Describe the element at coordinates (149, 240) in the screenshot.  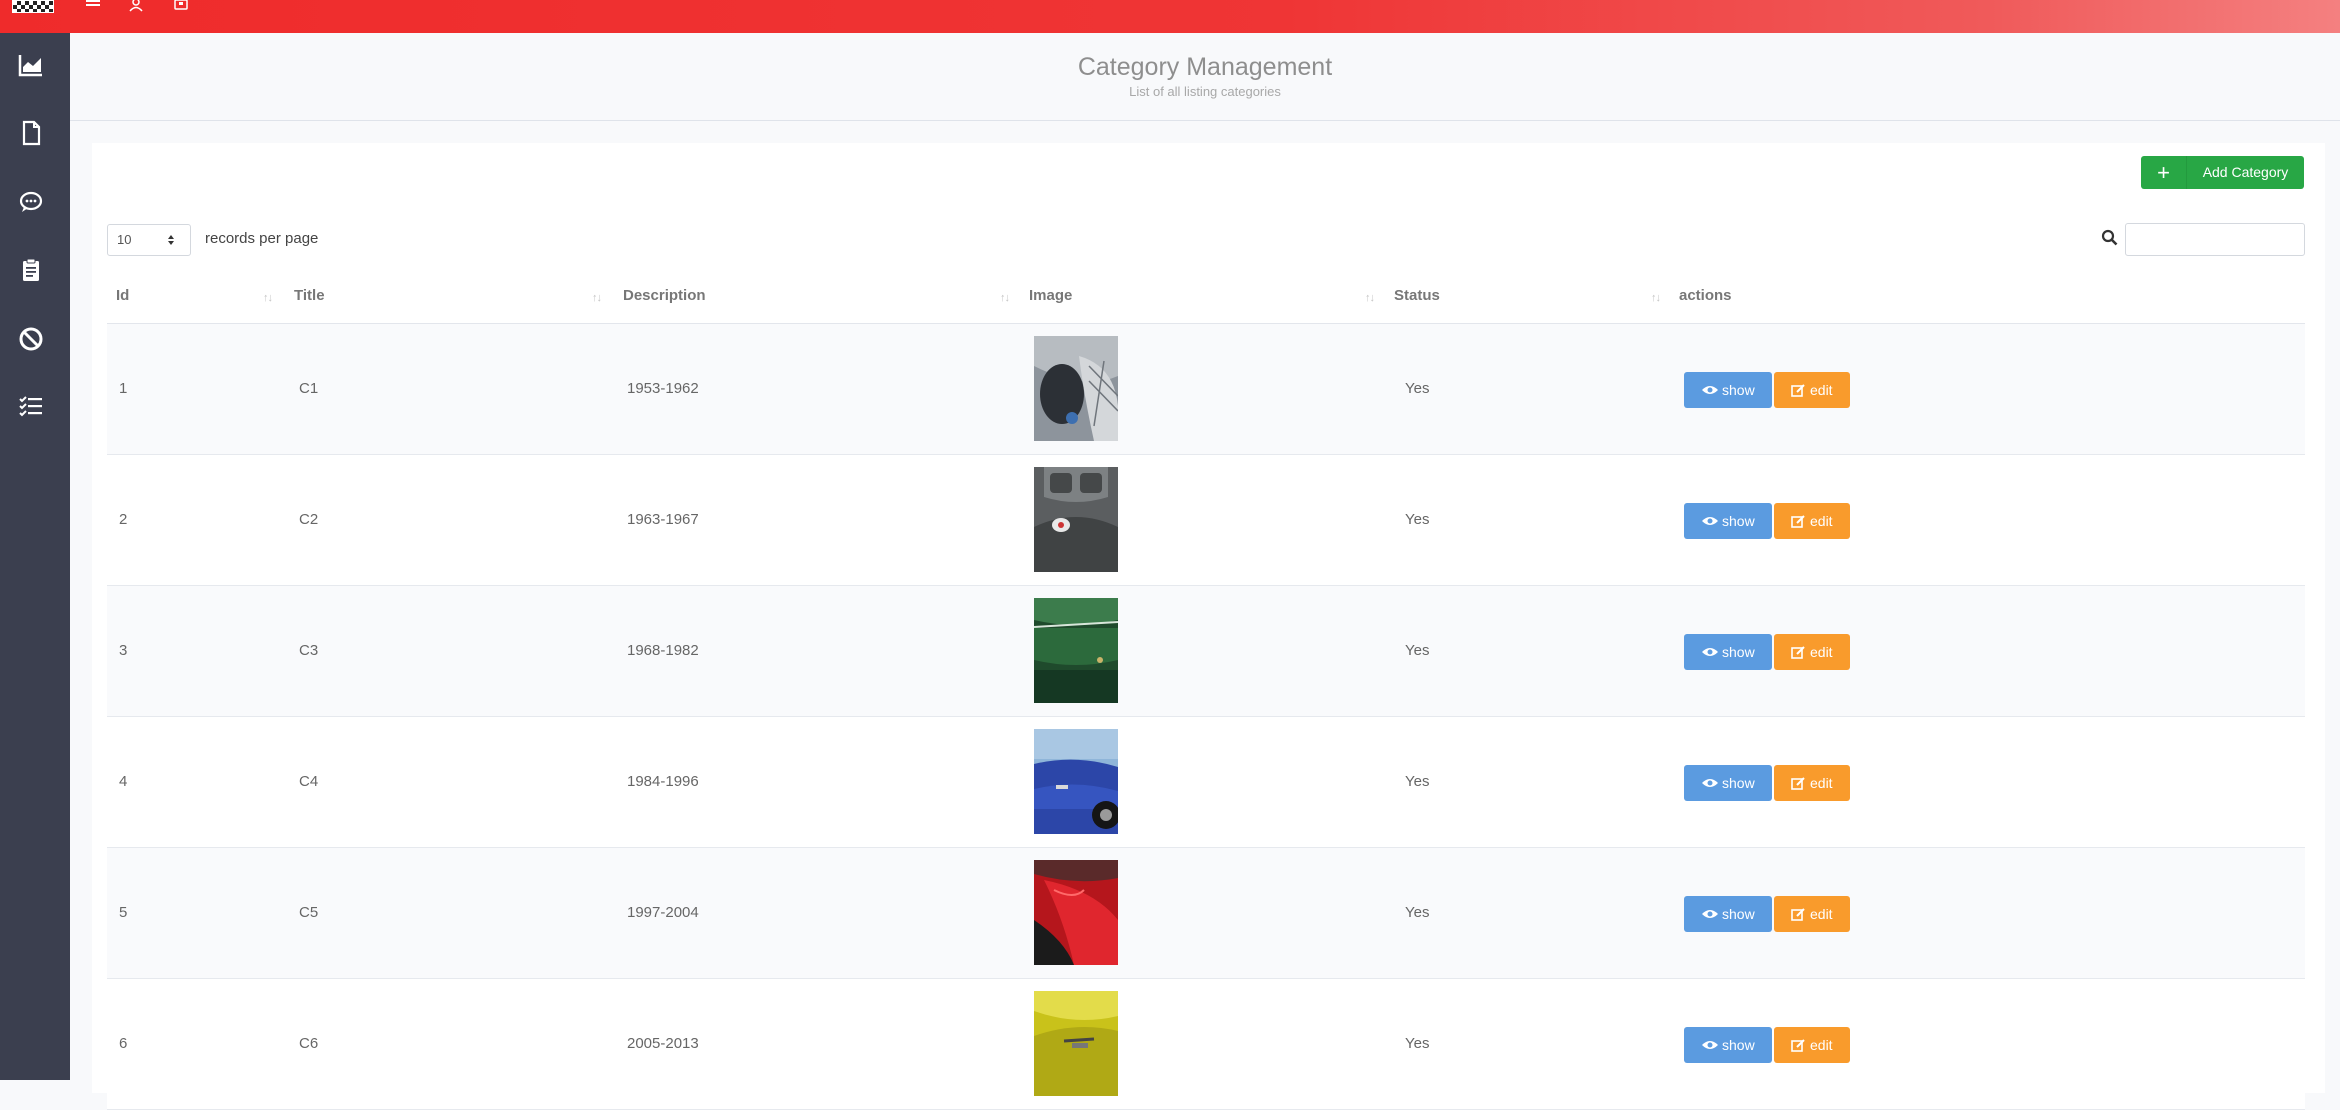
I see `records-per-page-select: 10` at that location.